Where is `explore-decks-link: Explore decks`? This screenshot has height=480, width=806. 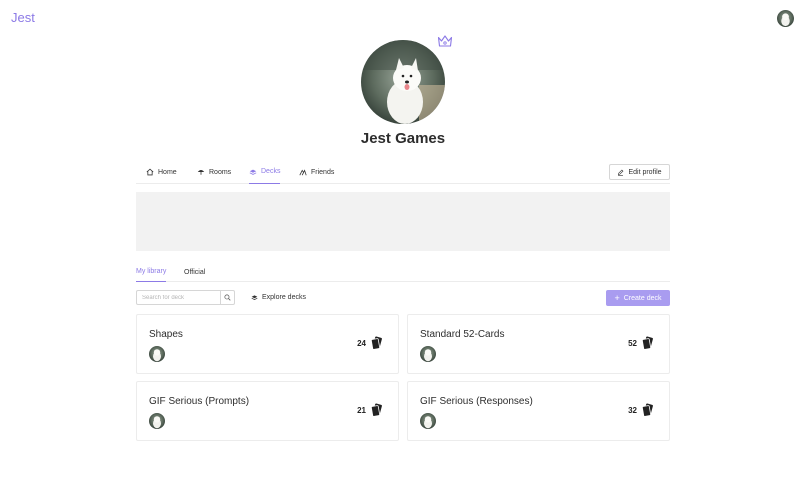
explore-decks-link: Explore decks is located at coordinates (278, 297).